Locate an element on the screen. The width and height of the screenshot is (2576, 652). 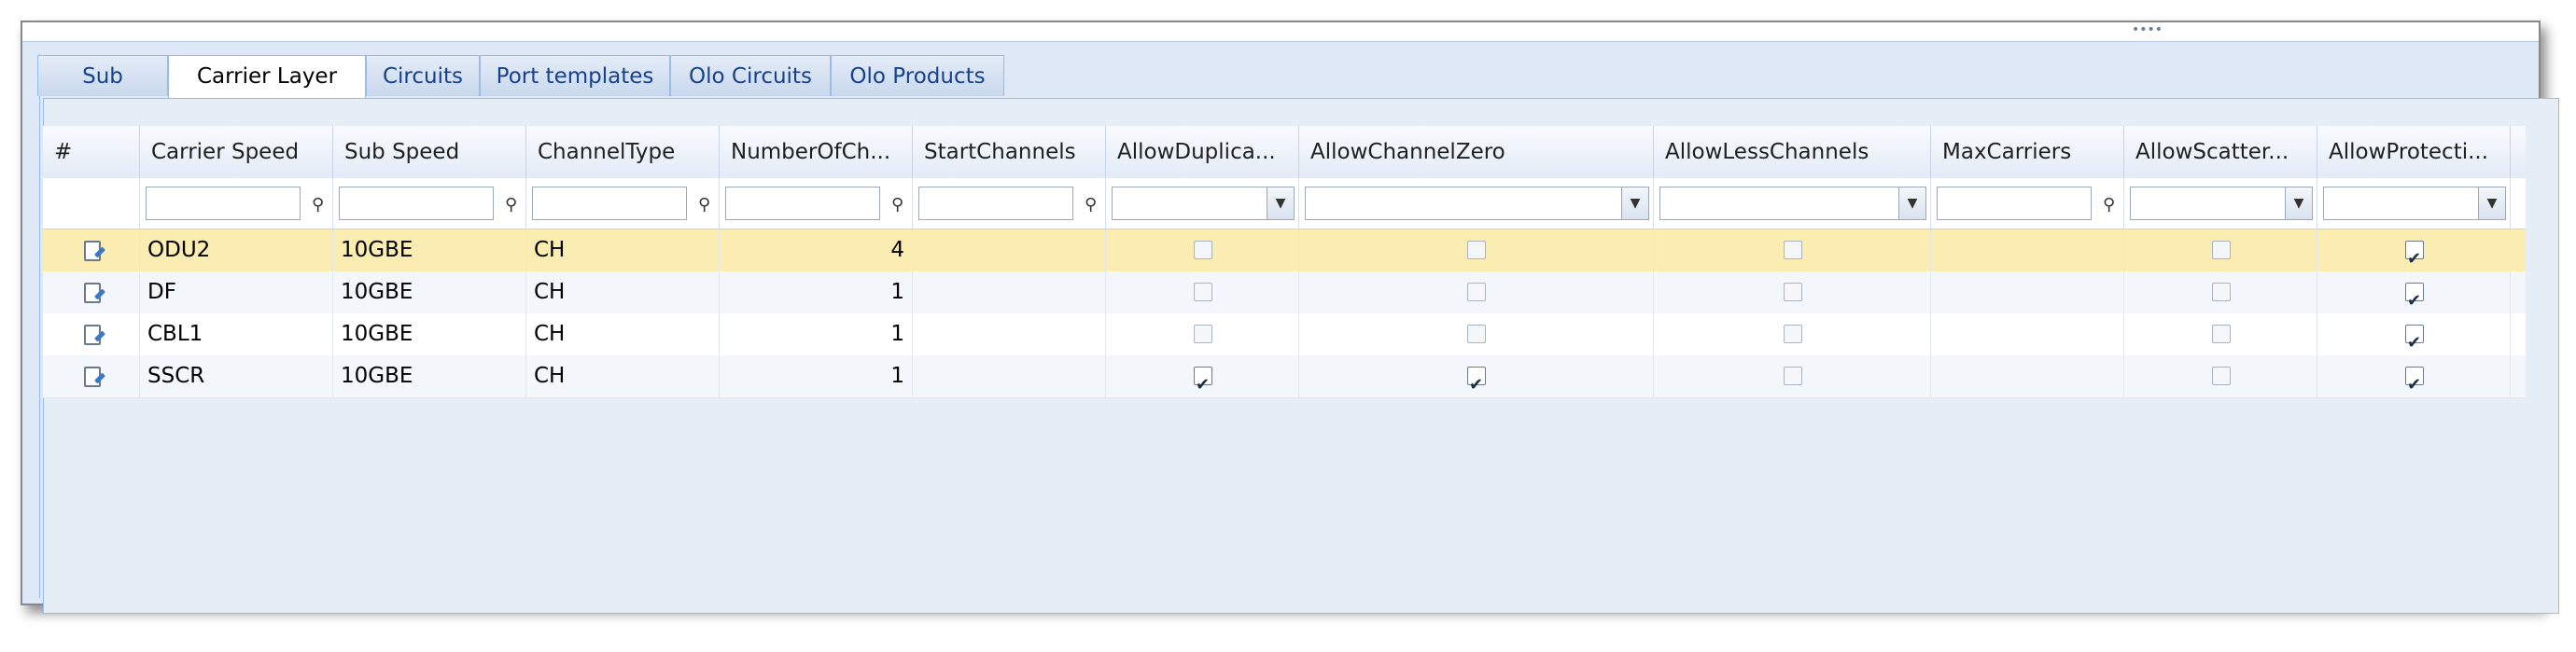
table-row: SSCR 10GBE CH 1 is located at coordinates (1284, 380).